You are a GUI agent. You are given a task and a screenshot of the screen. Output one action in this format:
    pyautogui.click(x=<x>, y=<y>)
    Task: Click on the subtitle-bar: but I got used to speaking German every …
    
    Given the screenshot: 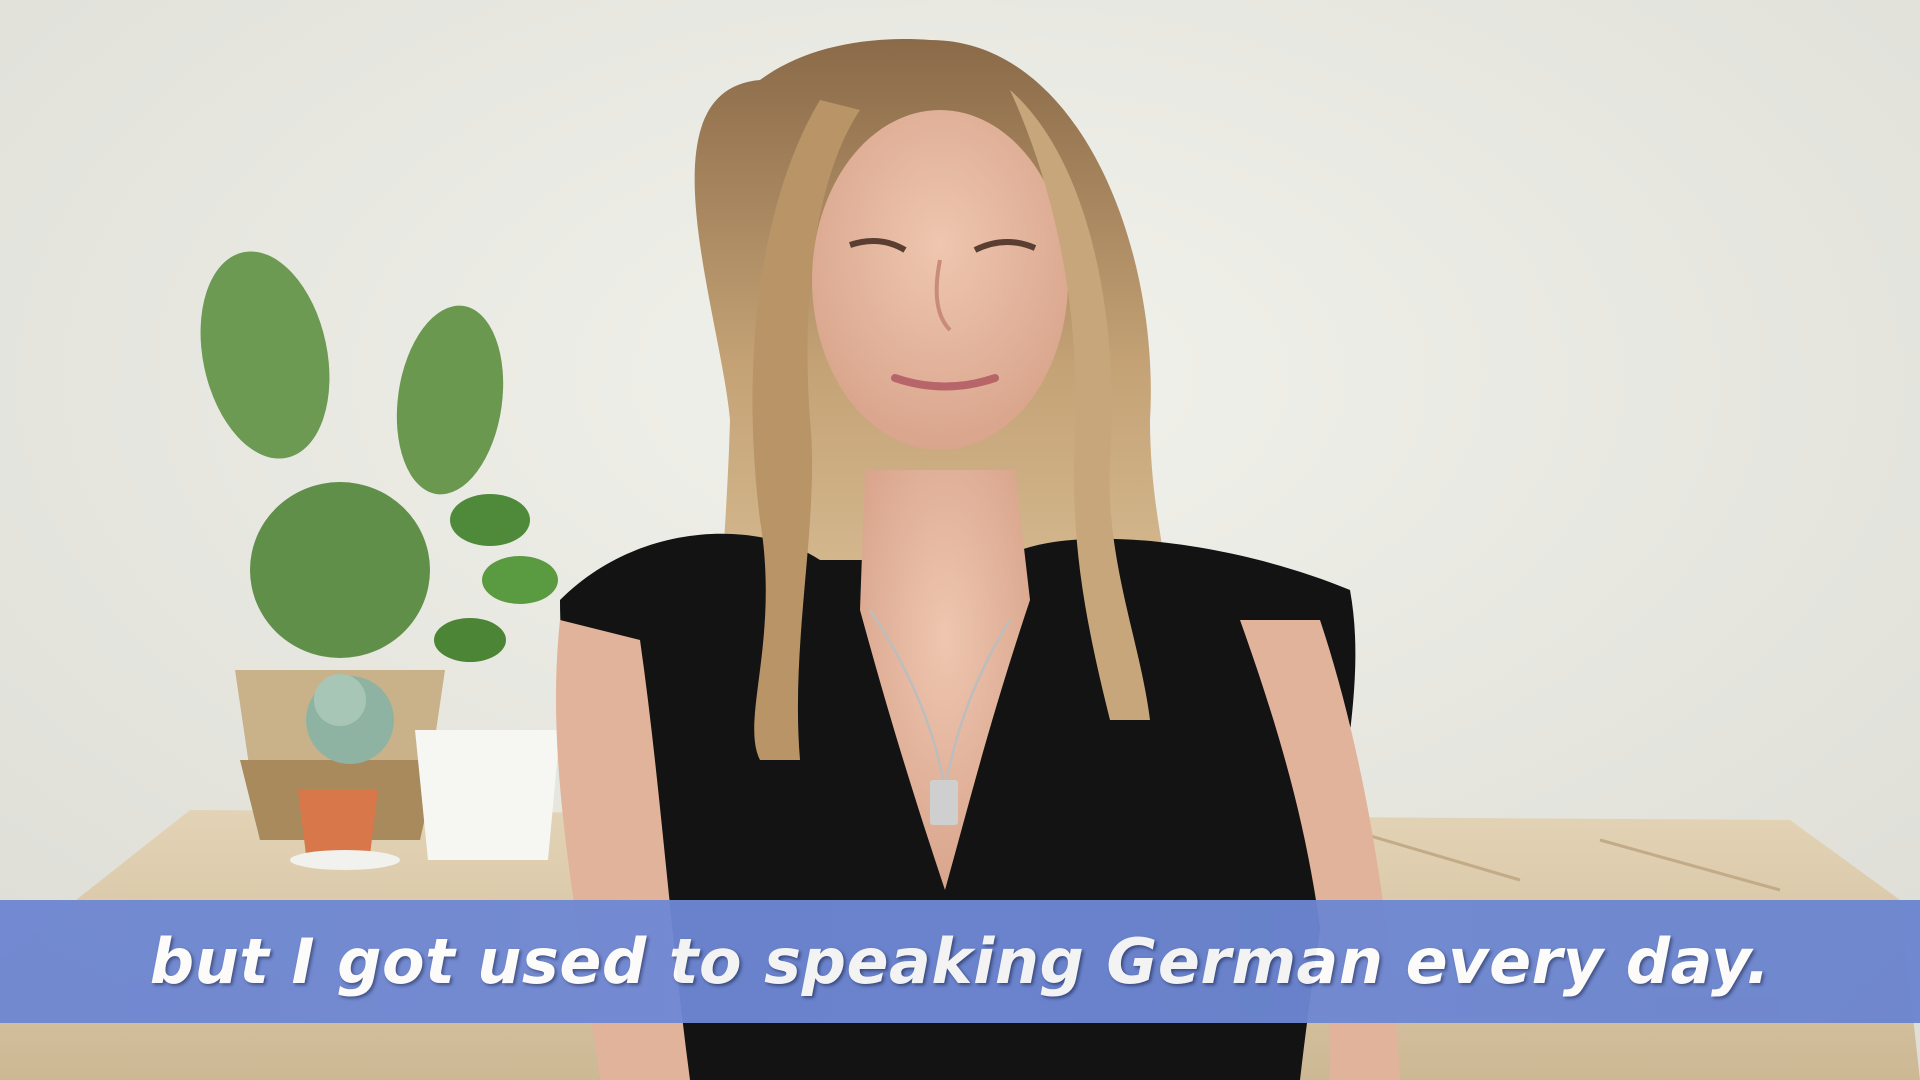 What is the action you would take?
    pyautogui.click(x=960, y=961)
    